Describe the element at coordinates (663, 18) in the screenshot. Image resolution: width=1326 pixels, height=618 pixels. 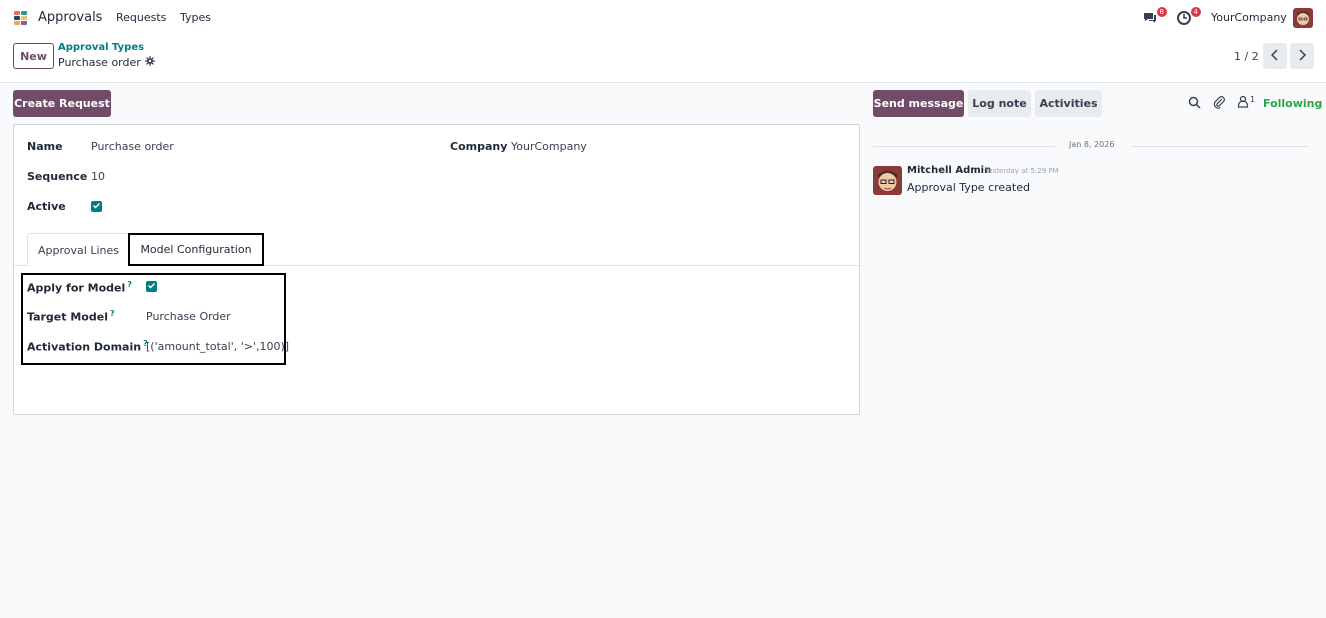
I see `top-navbar: Approvals Requests Types 8 4 YourCompany` at that location.